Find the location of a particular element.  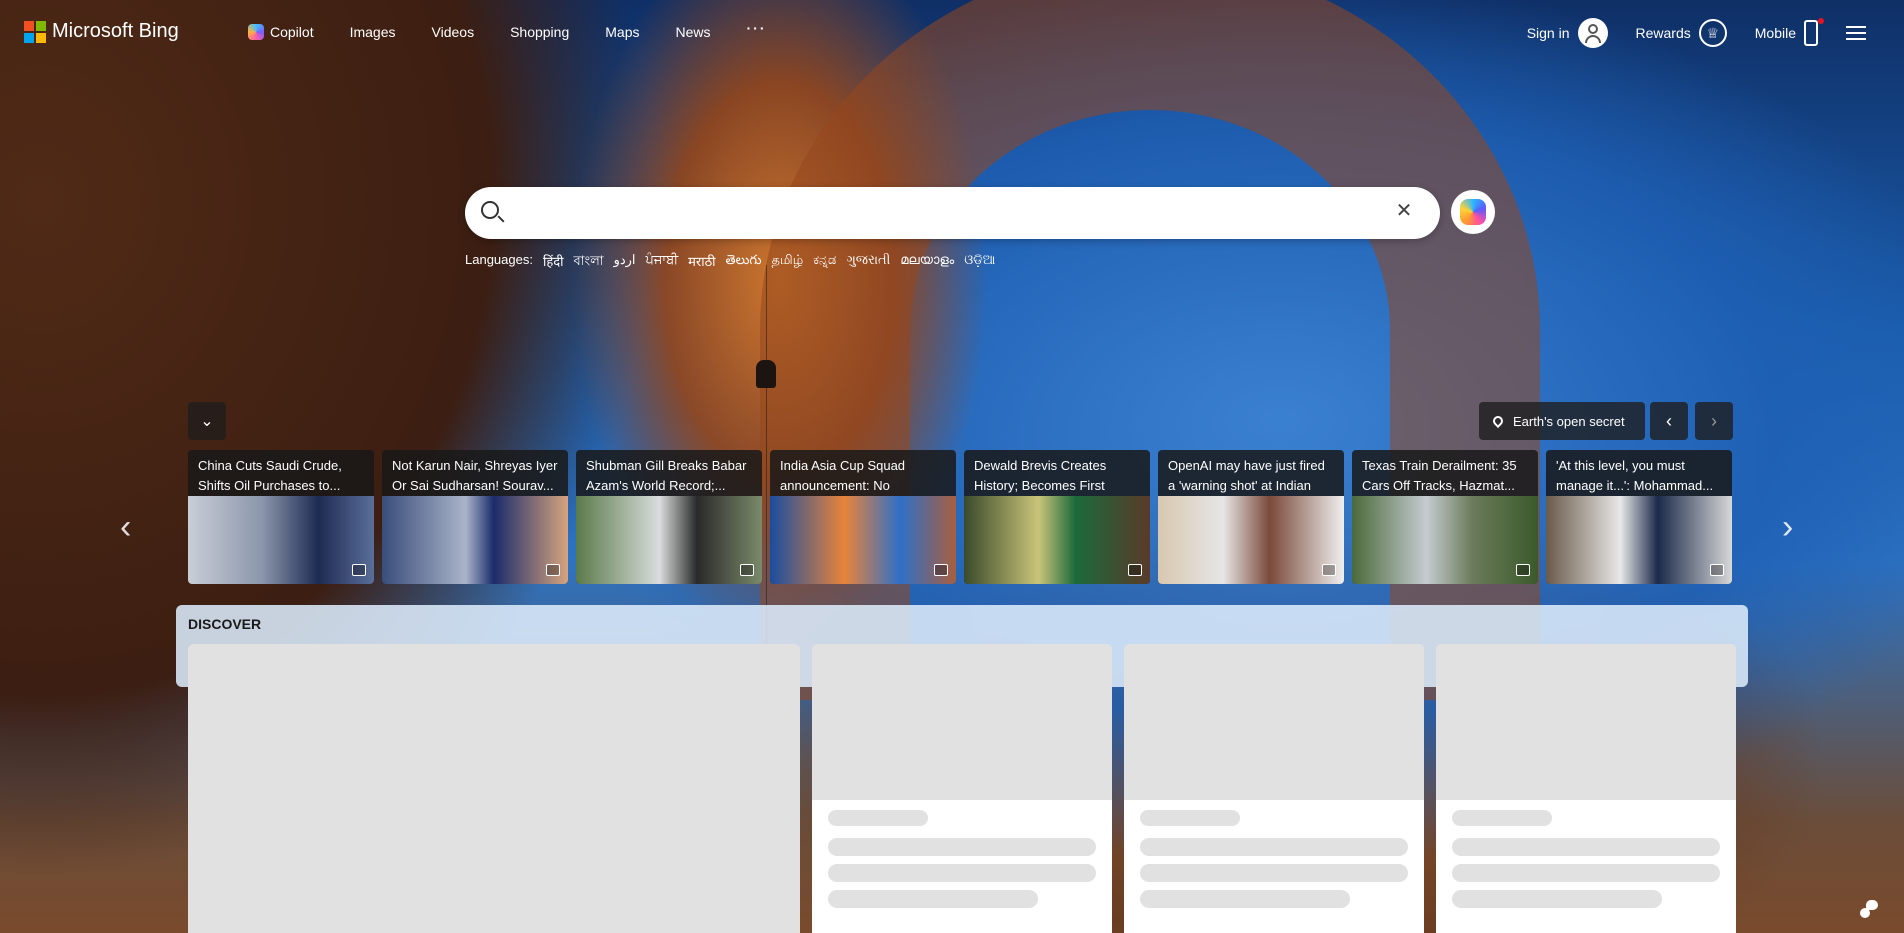

rewards-button: Rewards ♕ is located at coordinates (1681, 33).